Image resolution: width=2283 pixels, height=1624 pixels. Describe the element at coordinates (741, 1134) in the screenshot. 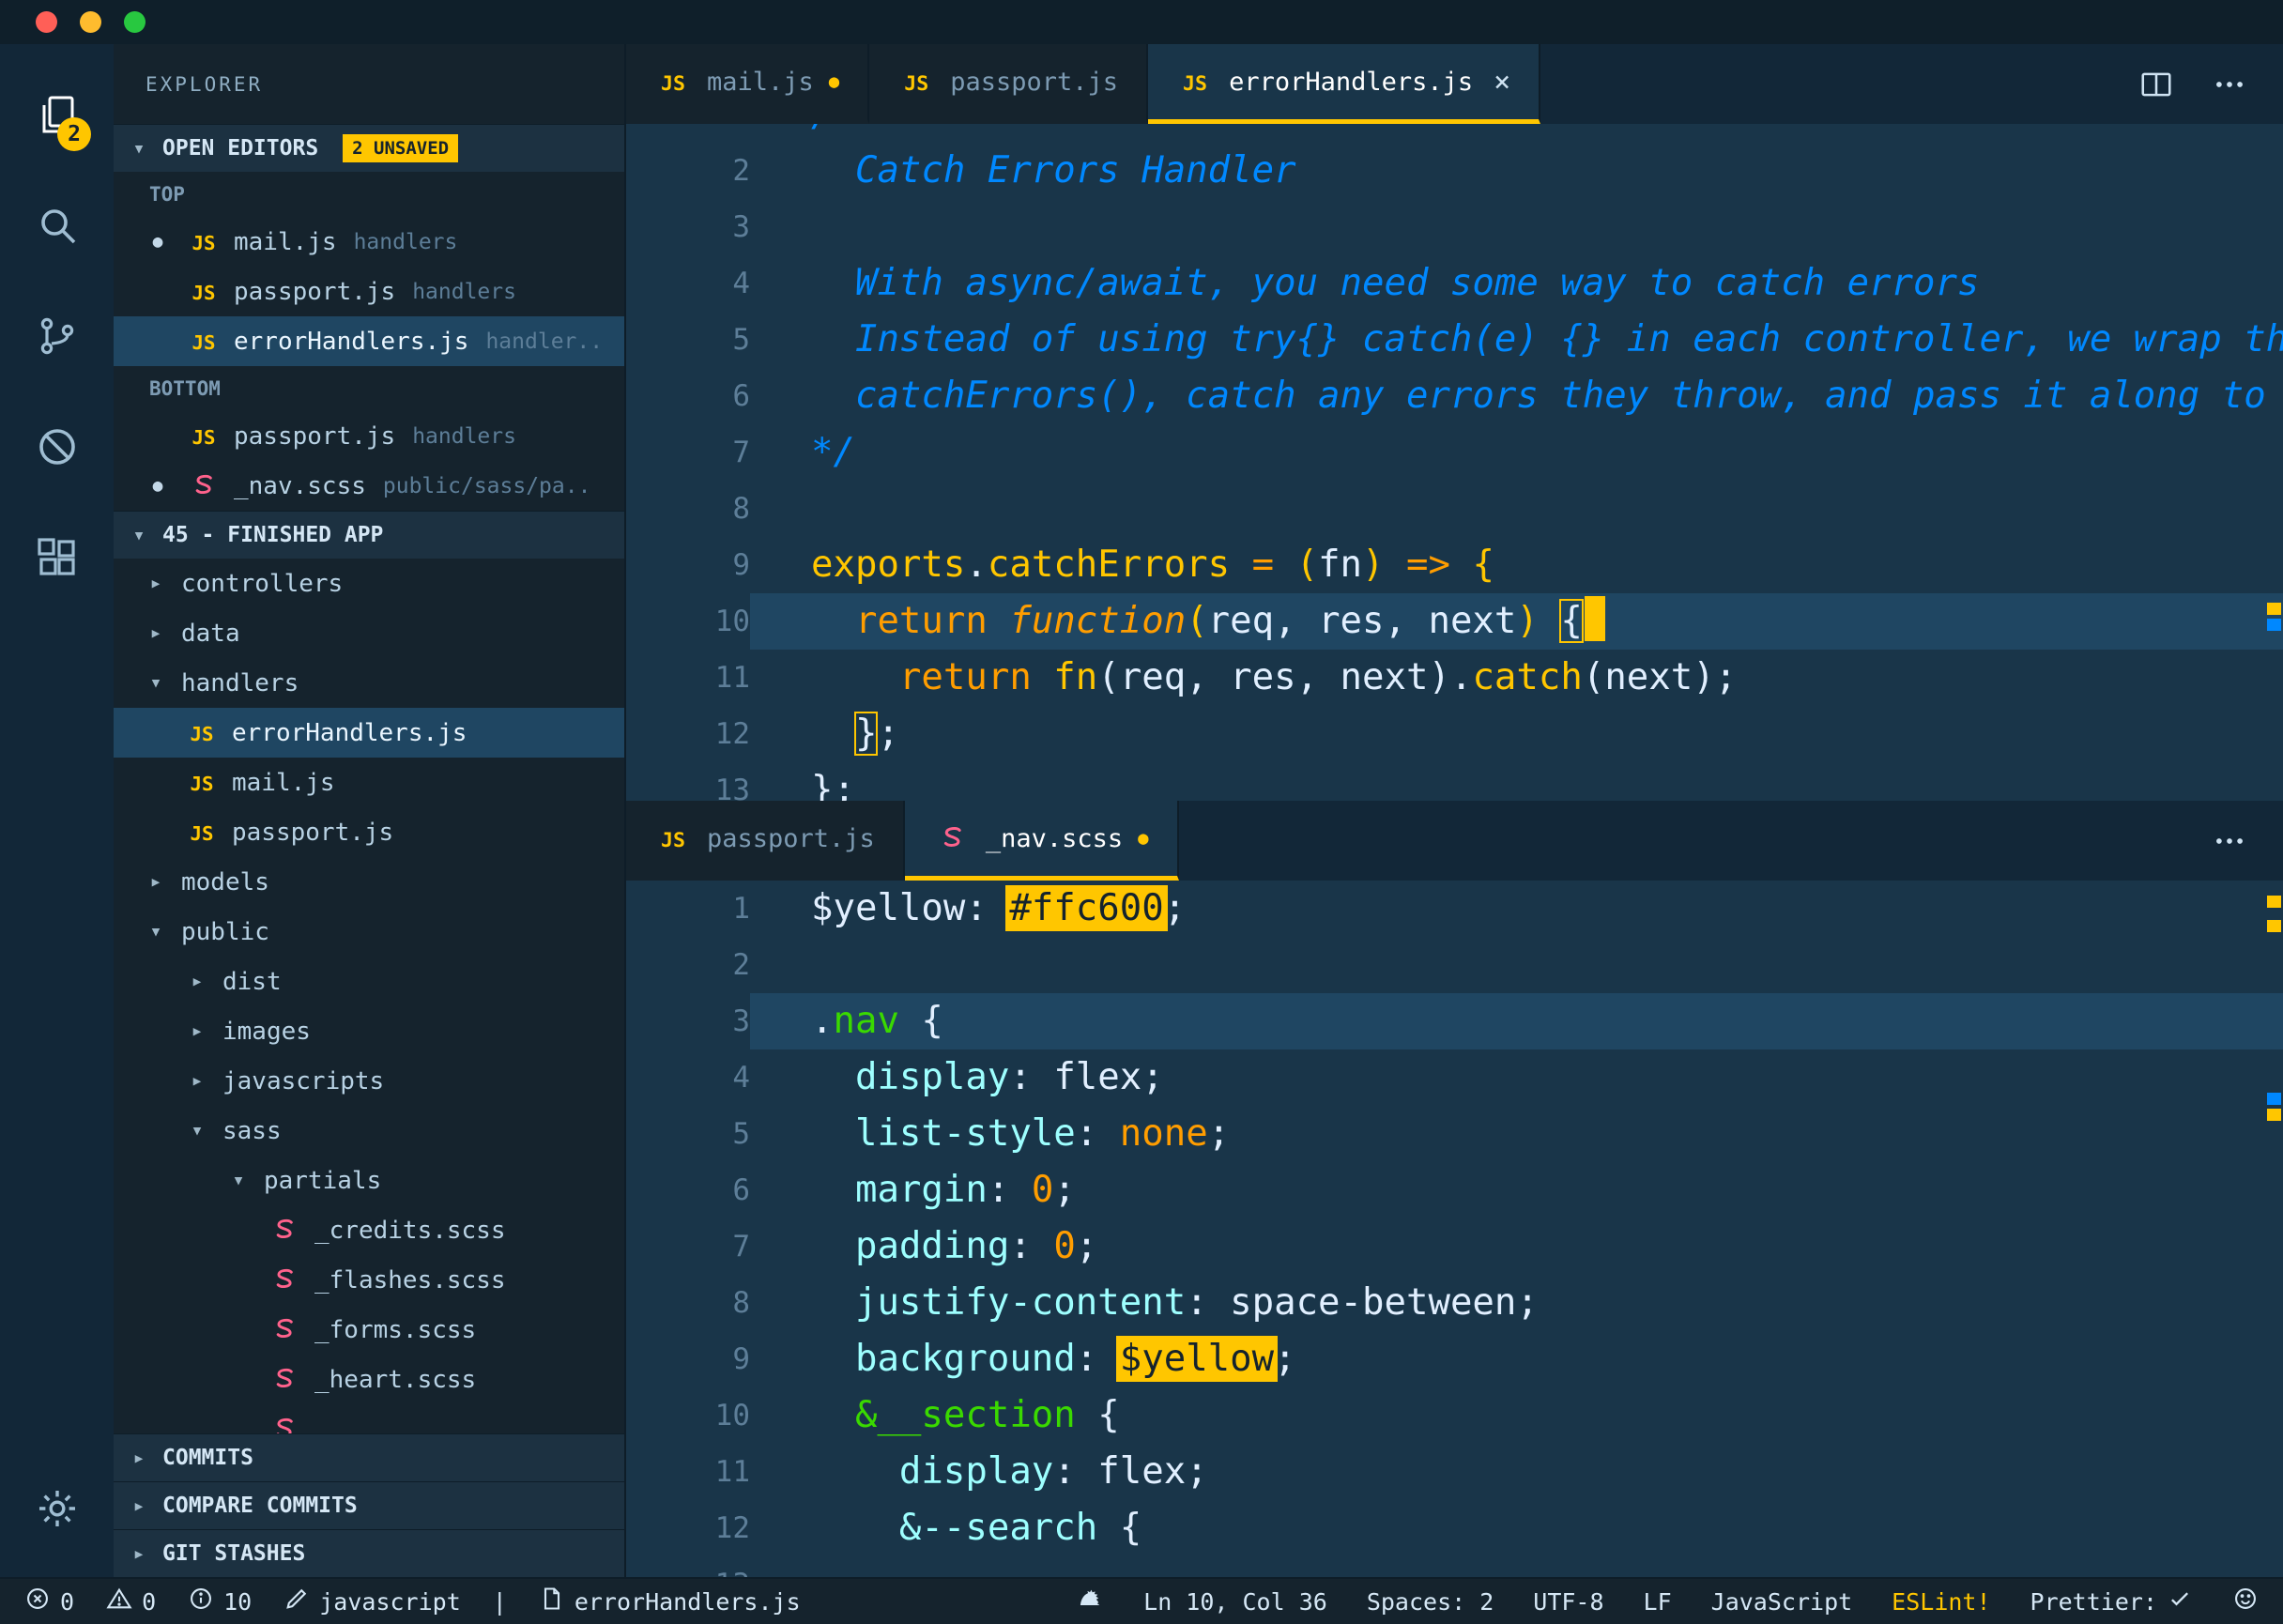

I see `line-number: 5` at that location.